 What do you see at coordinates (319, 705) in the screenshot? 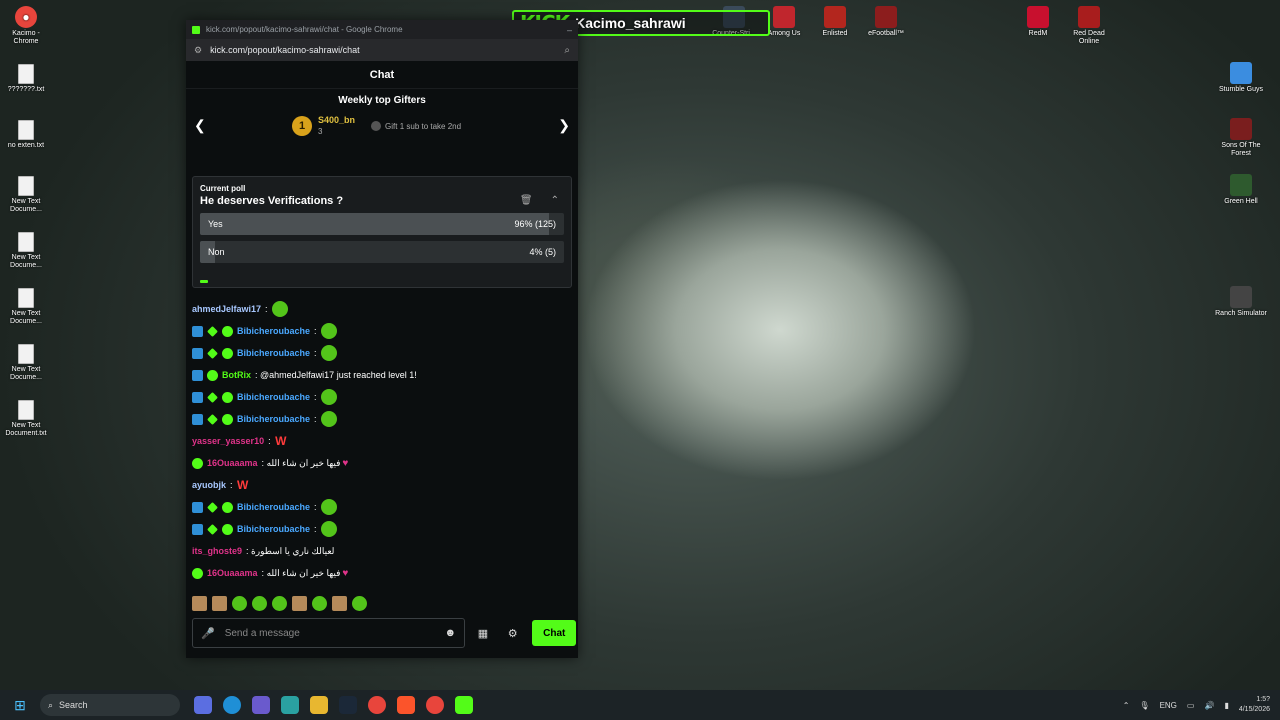
I see `file-explorer-icon` at bounding box center [319, 705].